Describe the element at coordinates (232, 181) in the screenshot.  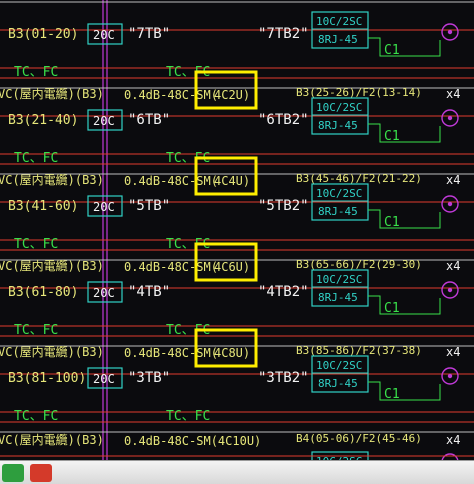
I see `fiber-cable-code: 4C4U)` at that location.